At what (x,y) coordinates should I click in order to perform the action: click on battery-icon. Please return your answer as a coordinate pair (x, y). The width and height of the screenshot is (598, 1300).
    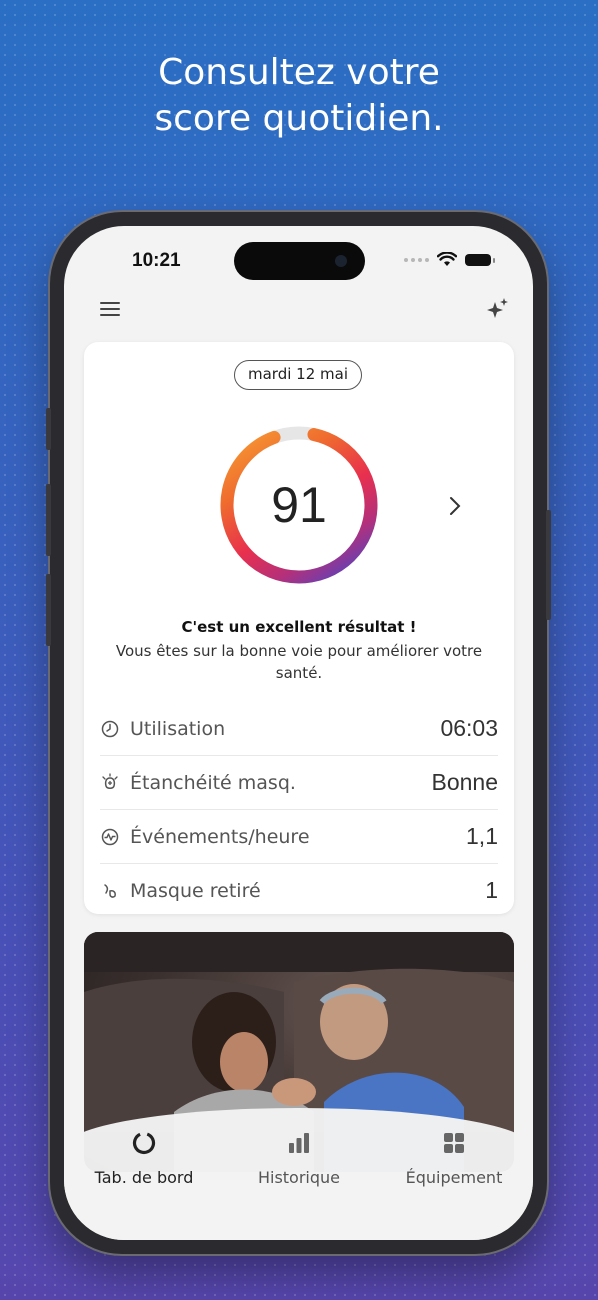
    Looking at the image, I should click on (480, 259).